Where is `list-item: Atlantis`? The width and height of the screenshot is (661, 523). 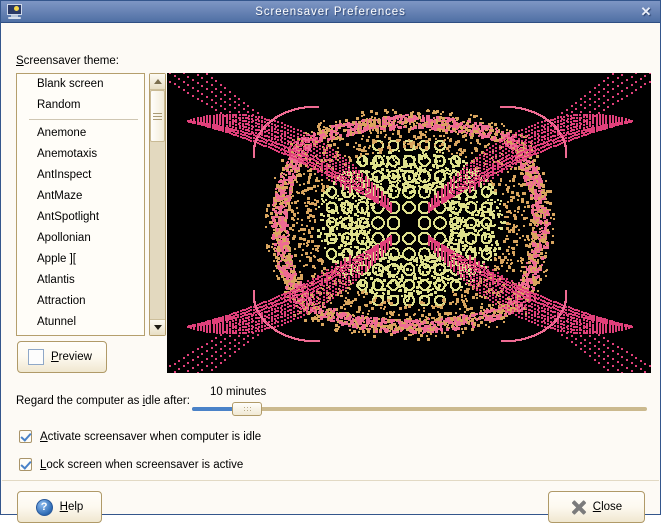 list-item: Atlantis is located at coordinates (80, 280).